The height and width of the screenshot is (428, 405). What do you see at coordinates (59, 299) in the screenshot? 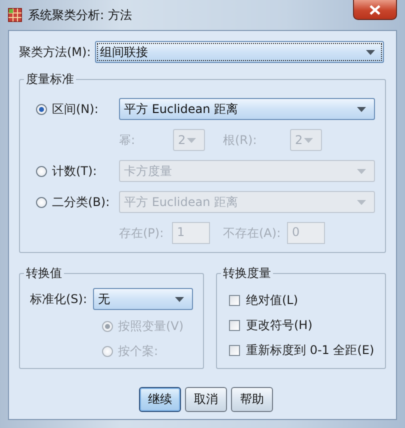
I see `standardize-label: 标准化(S):` at bounding box center [59, 299].